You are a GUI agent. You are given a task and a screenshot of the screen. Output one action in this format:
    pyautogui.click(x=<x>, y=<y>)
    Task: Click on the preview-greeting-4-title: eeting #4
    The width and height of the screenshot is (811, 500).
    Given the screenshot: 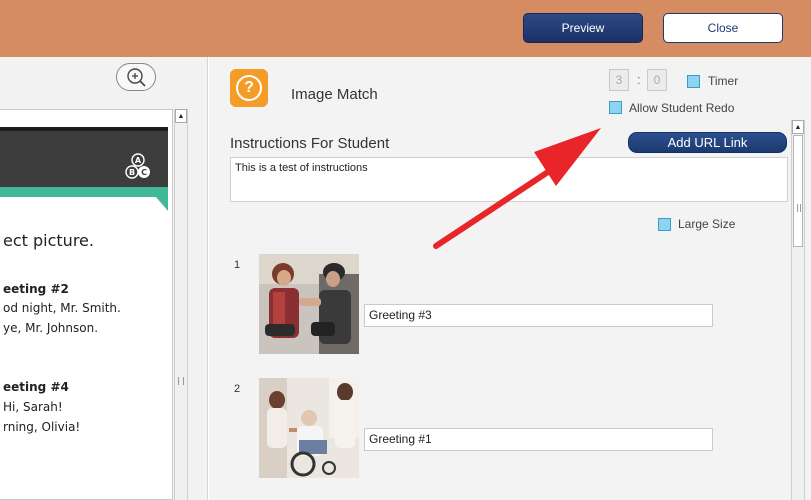 What is the action you would take?
    pyautogui.click(x=36, y=387)
    